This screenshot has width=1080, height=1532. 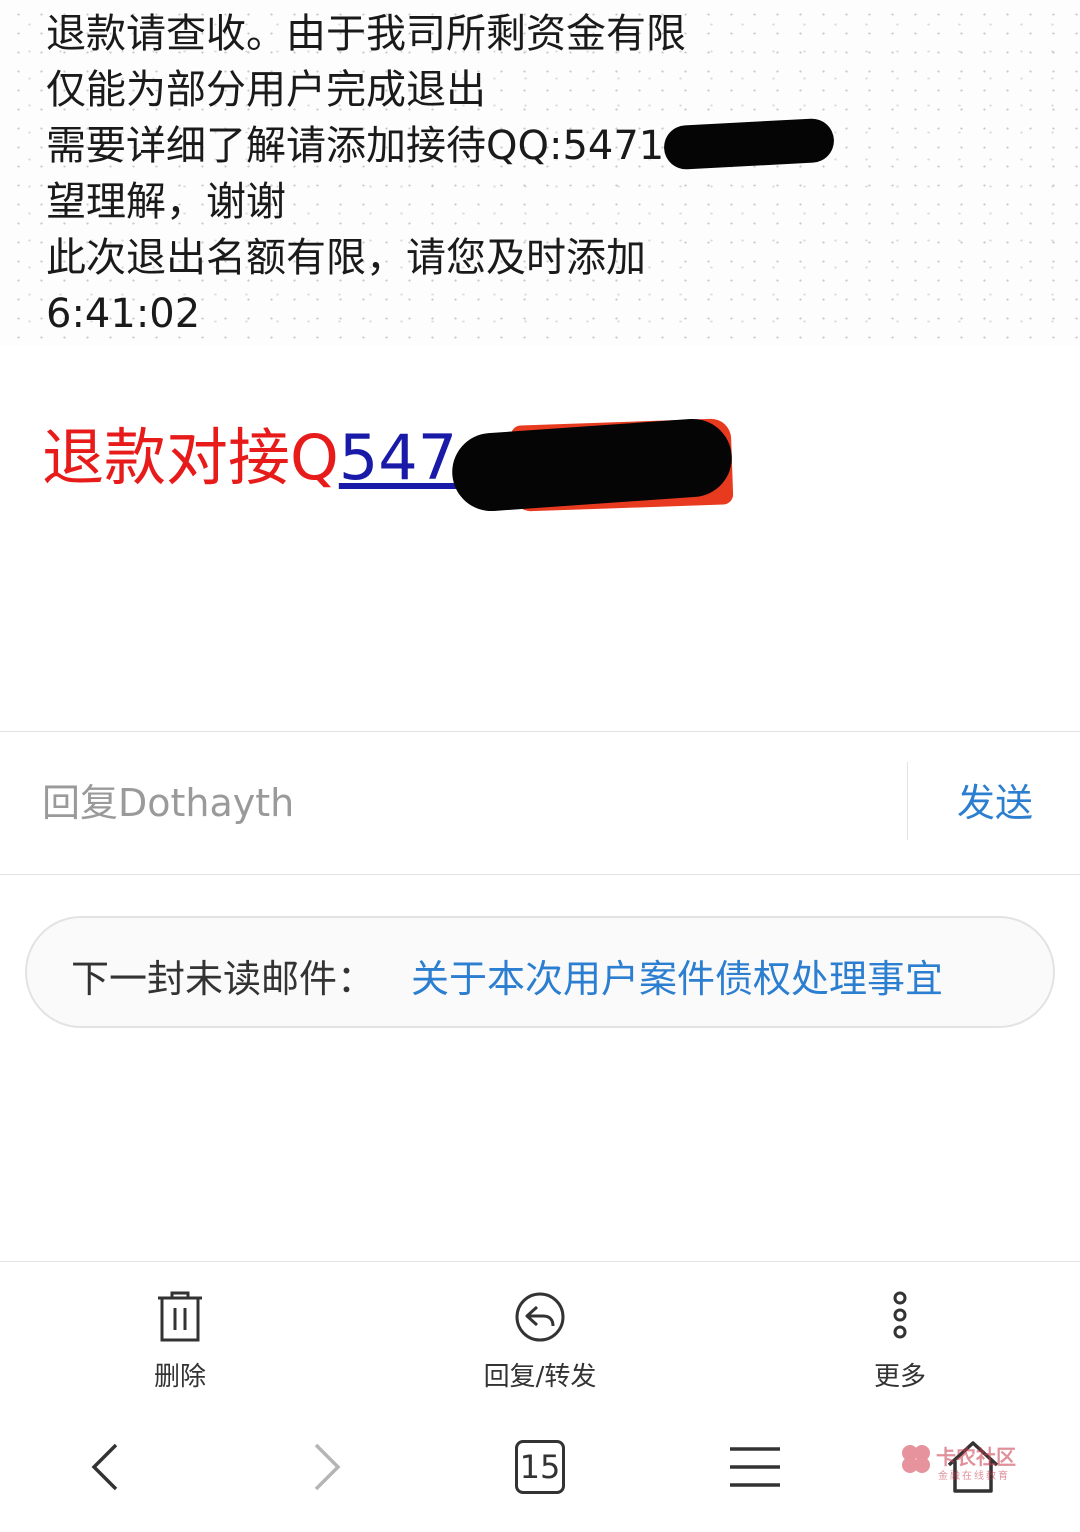 I want to click on chevron-left-icon, so click(x=104, y=1467).